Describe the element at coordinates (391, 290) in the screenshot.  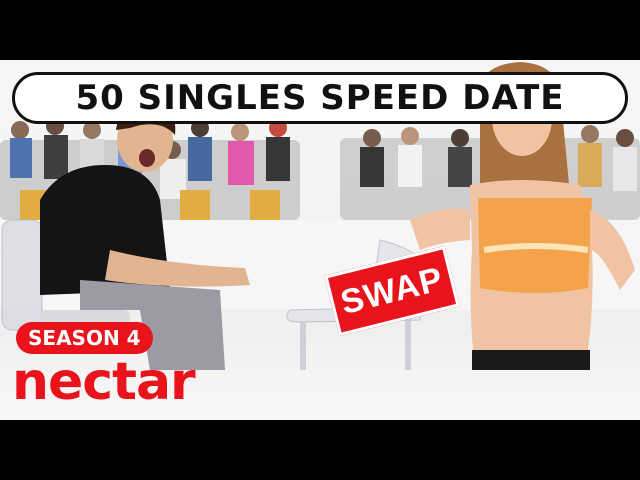
I see `swap-sign-text: SWAP` at that location.